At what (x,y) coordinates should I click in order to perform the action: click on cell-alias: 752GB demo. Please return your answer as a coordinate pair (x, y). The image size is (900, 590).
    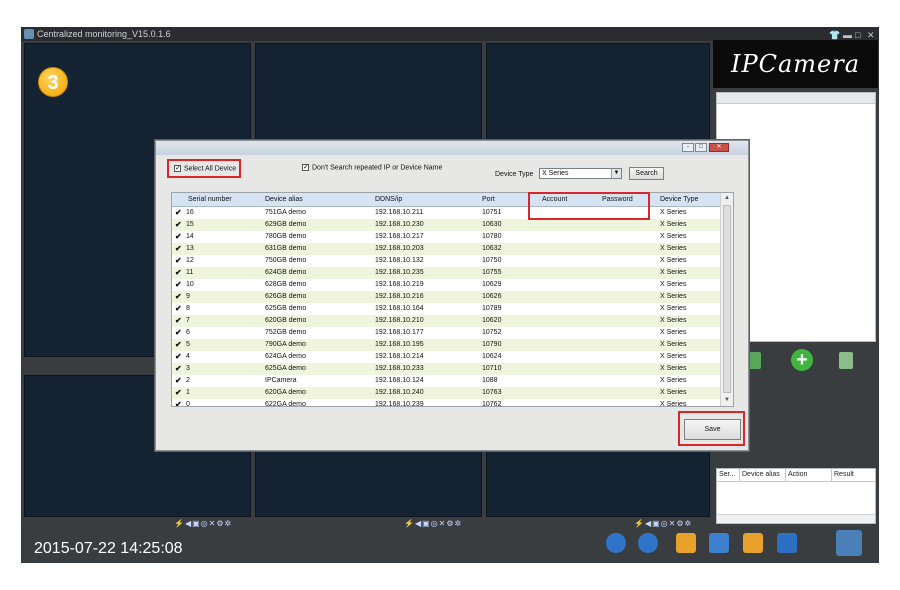
    Looking at the image, I should click on (286, 332).